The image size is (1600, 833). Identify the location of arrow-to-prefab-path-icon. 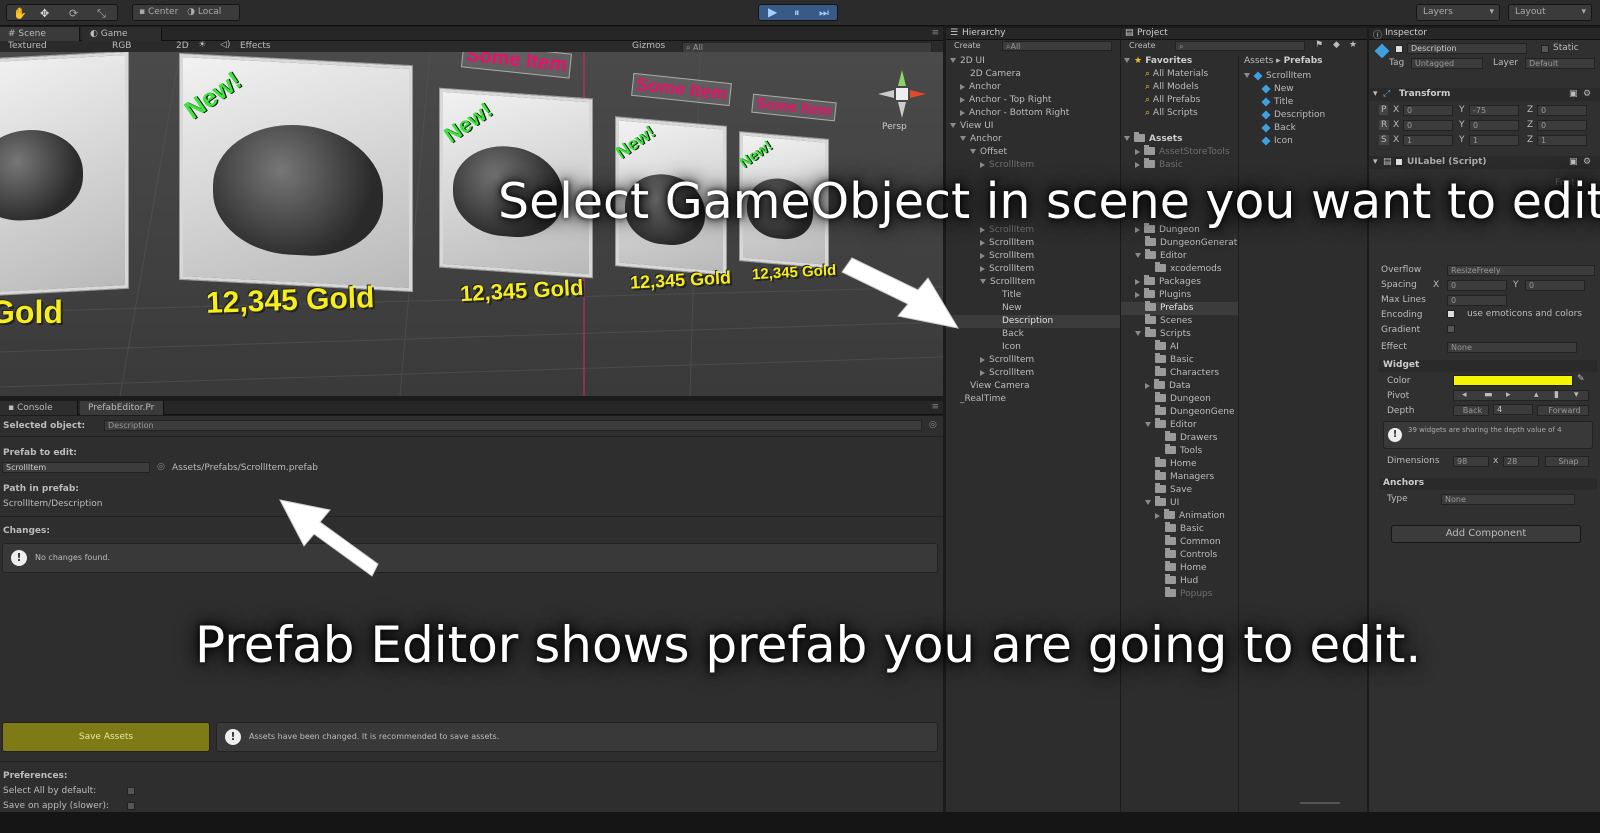
(329, 538).